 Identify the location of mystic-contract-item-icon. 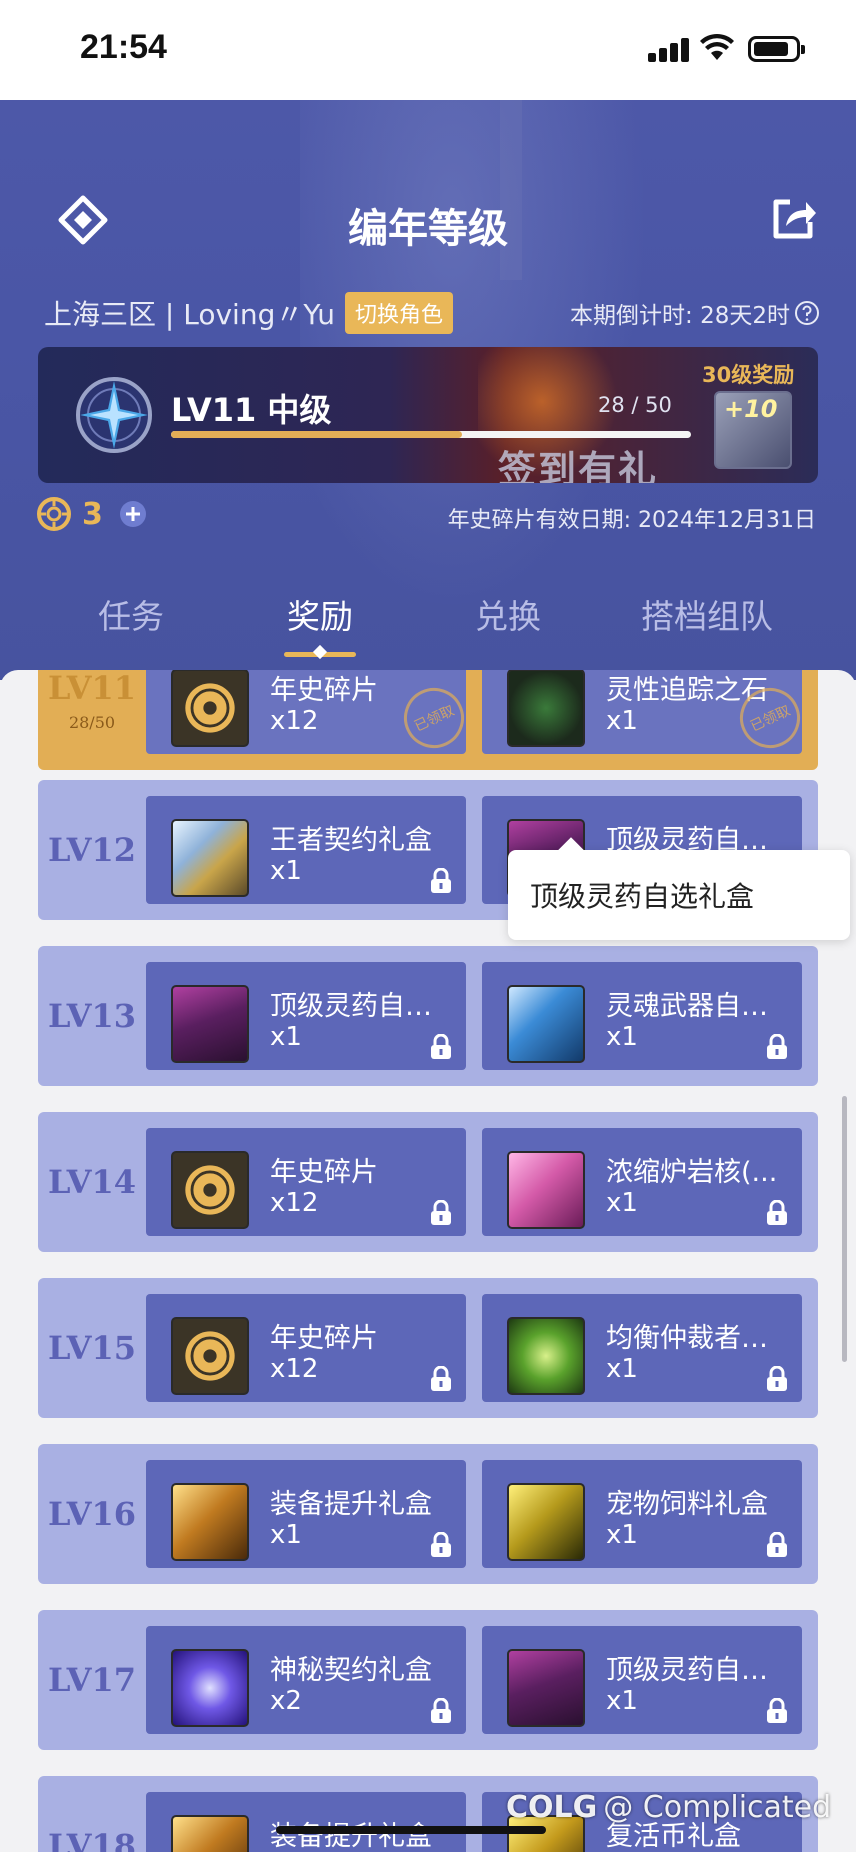
(210, 1688).